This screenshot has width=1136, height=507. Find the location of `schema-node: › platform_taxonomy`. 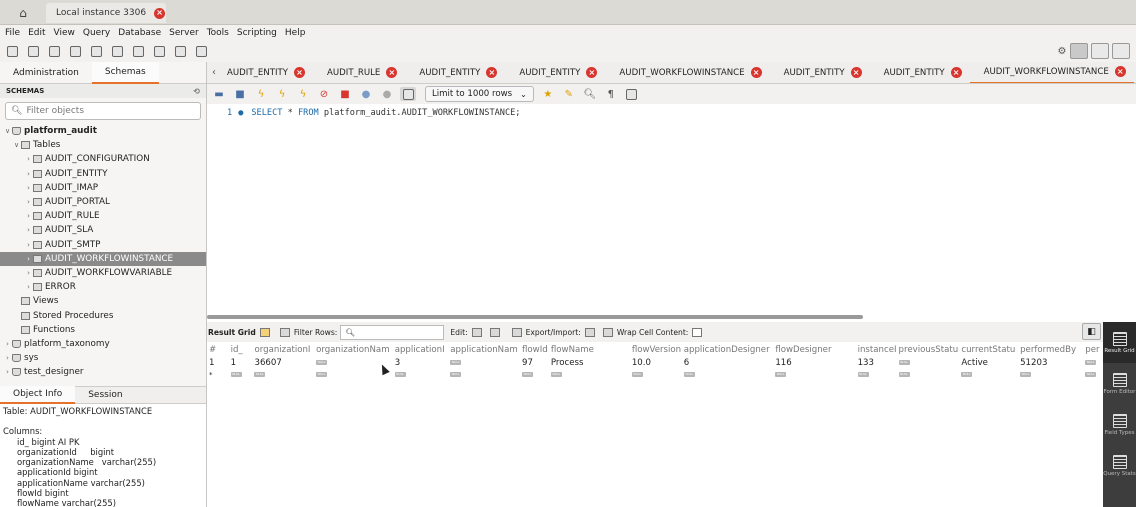

schema-node: › platform_taxonomy is located at coordinates (104, 344).